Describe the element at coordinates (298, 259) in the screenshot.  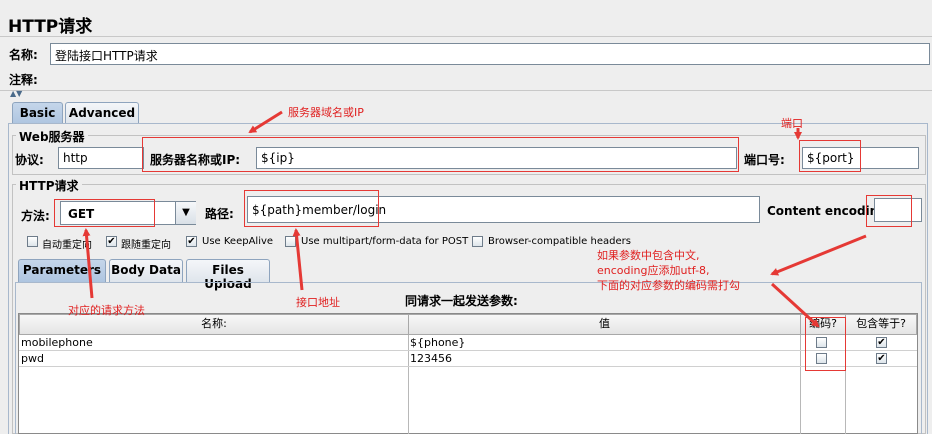
I see `arrow-to-path` at that location.